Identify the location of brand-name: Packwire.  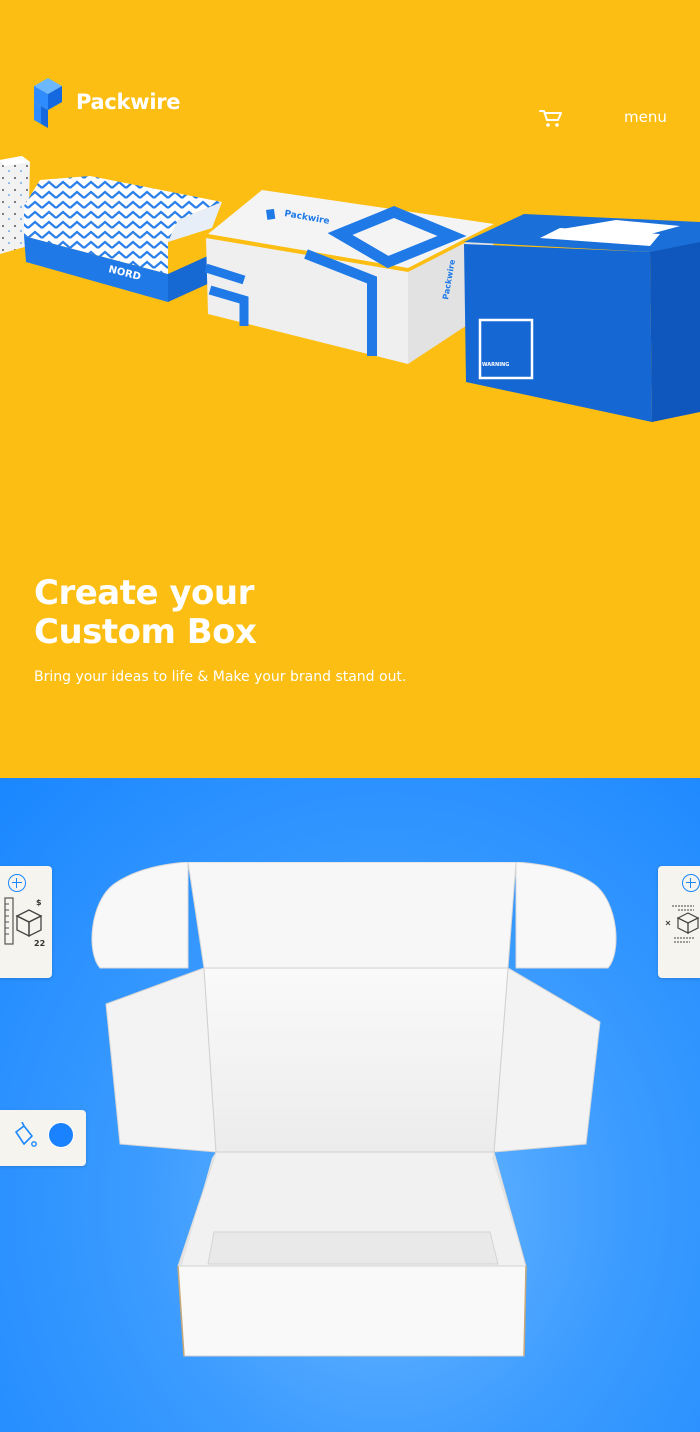
(128, 102).